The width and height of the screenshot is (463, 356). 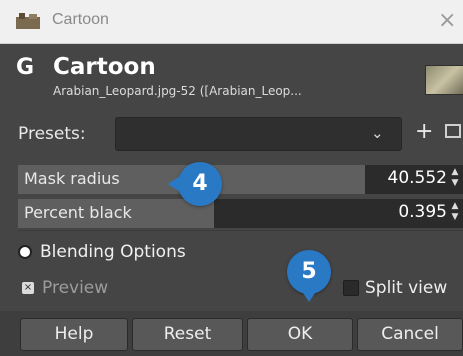 What do you see at coordinates (25, 67) in the screenshot?
I see `gegl-logo-icon: G` at bounding box center [25, 67].